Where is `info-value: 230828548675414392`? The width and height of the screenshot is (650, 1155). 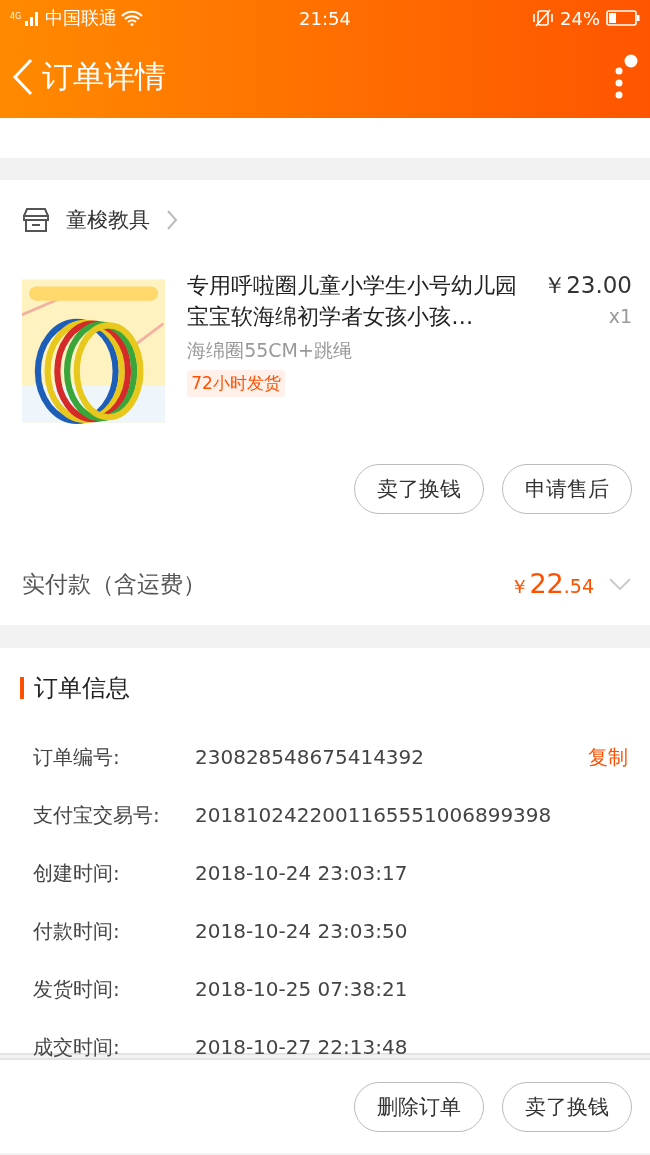 info-value: 230828548675414392 is located at coordinates (310, 757).